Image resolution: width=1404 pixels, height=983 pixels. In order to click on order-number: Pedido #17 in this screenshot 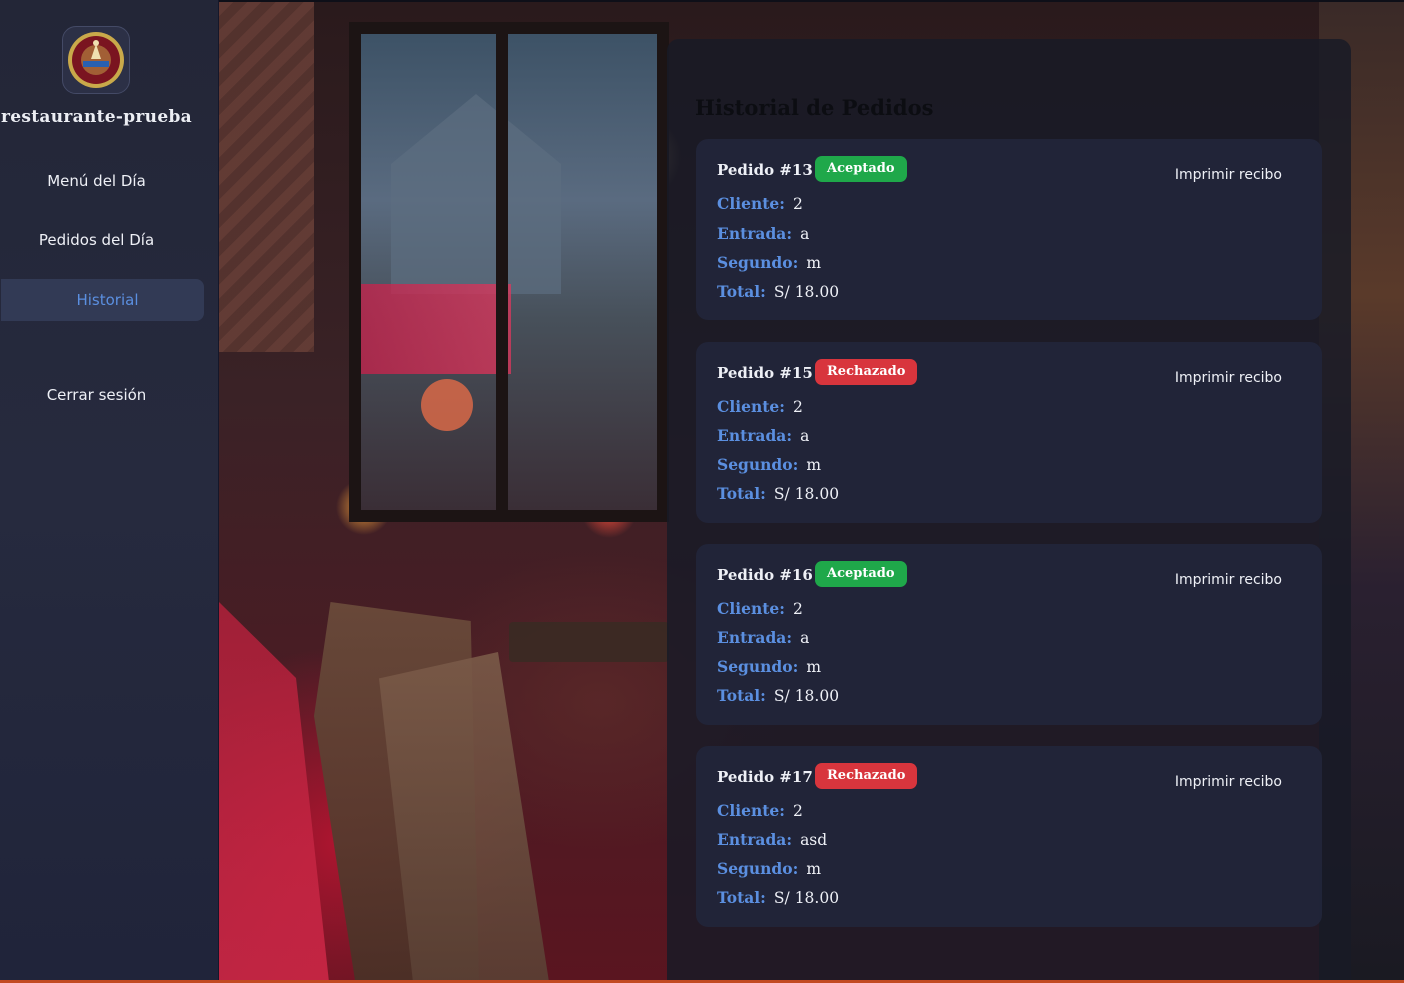, I will do `click(765, 777)`.